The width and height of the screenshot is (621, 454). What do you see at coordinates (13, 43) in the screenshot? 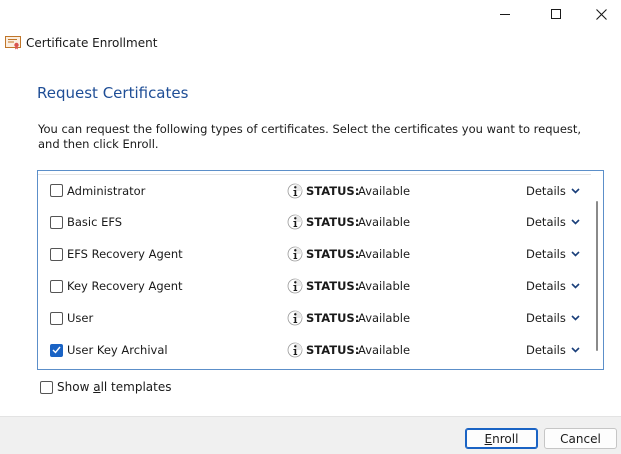
I see `certificate-icon` at bounding box center [13, 43].